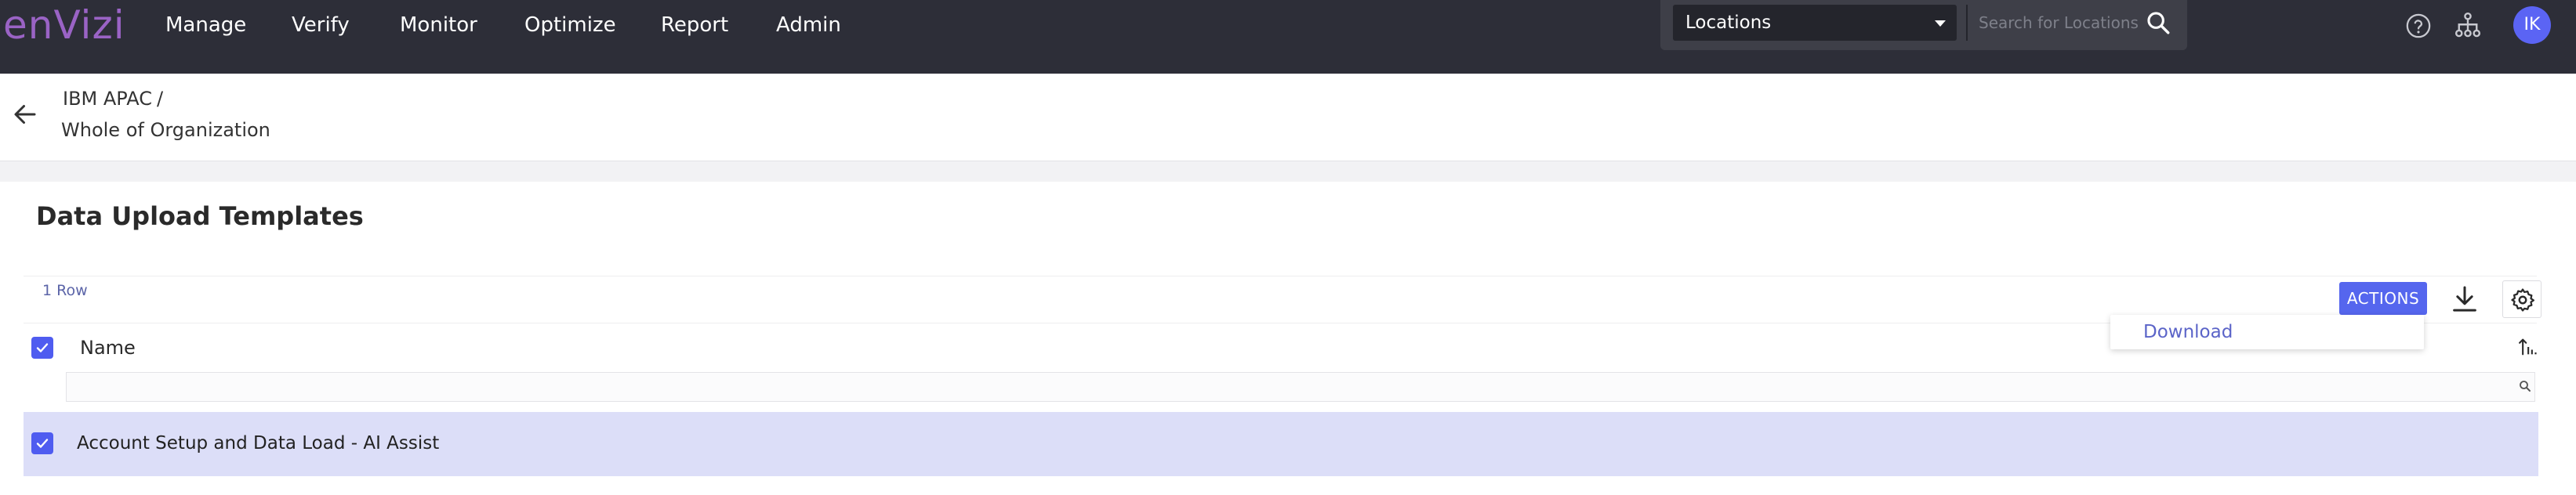  Describe the element at coordinates (2418, 26) in the screenshot. I see `help-circle-icon` at that location.